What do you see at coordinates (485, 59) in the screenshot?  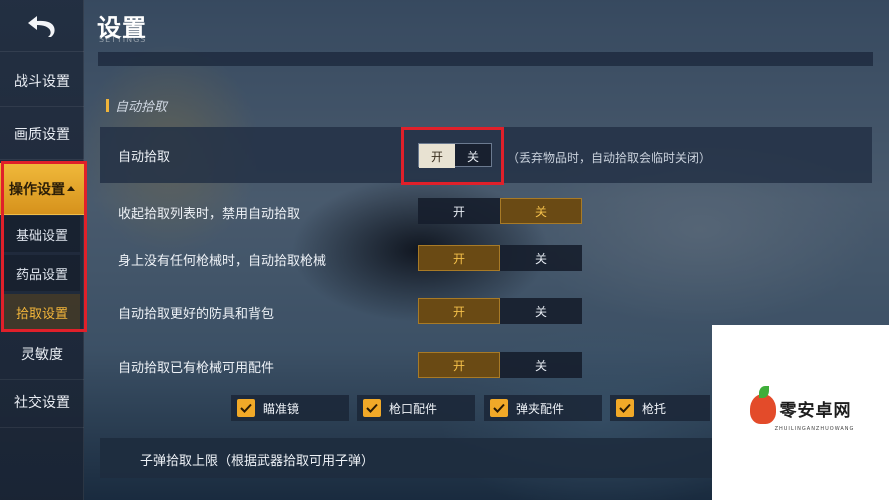 I see `top-strip` at bounding box center [485, 59].